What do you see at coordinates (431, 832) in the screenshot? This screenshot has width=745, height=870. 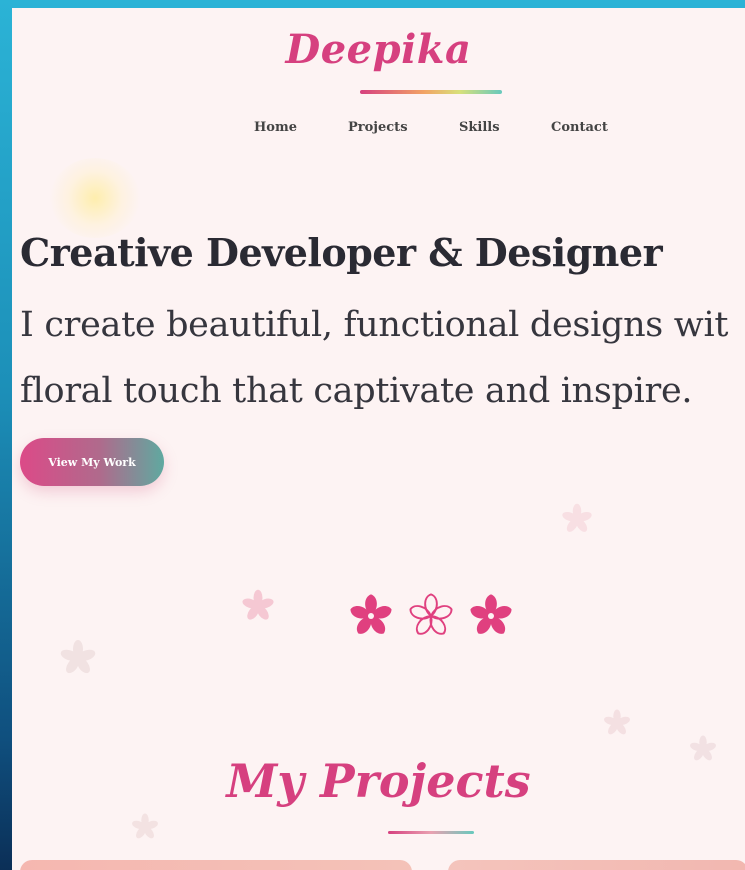 I see `projects-title-underline` at bounding box center [431, 832].